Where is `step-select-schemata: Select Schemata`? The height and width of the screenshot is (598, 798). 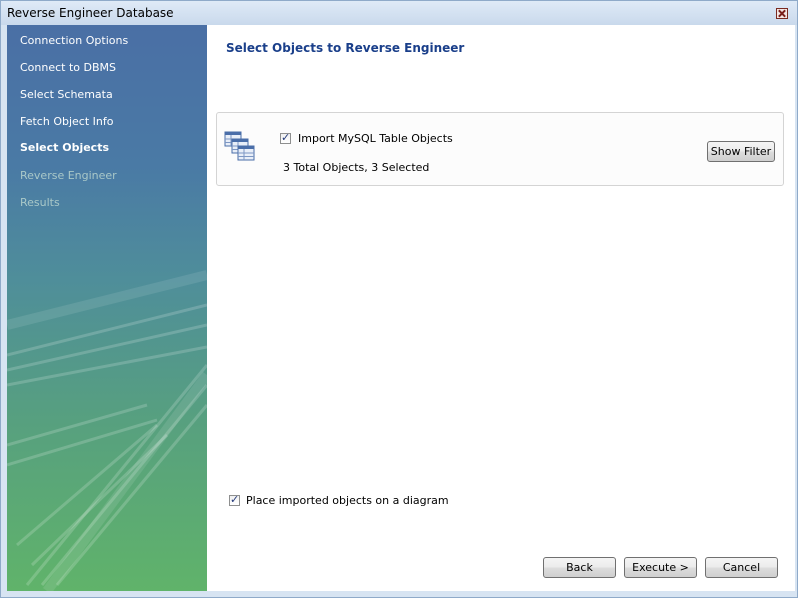
step-select-schemata: Select Schemata is located at coordinates (66, 94).